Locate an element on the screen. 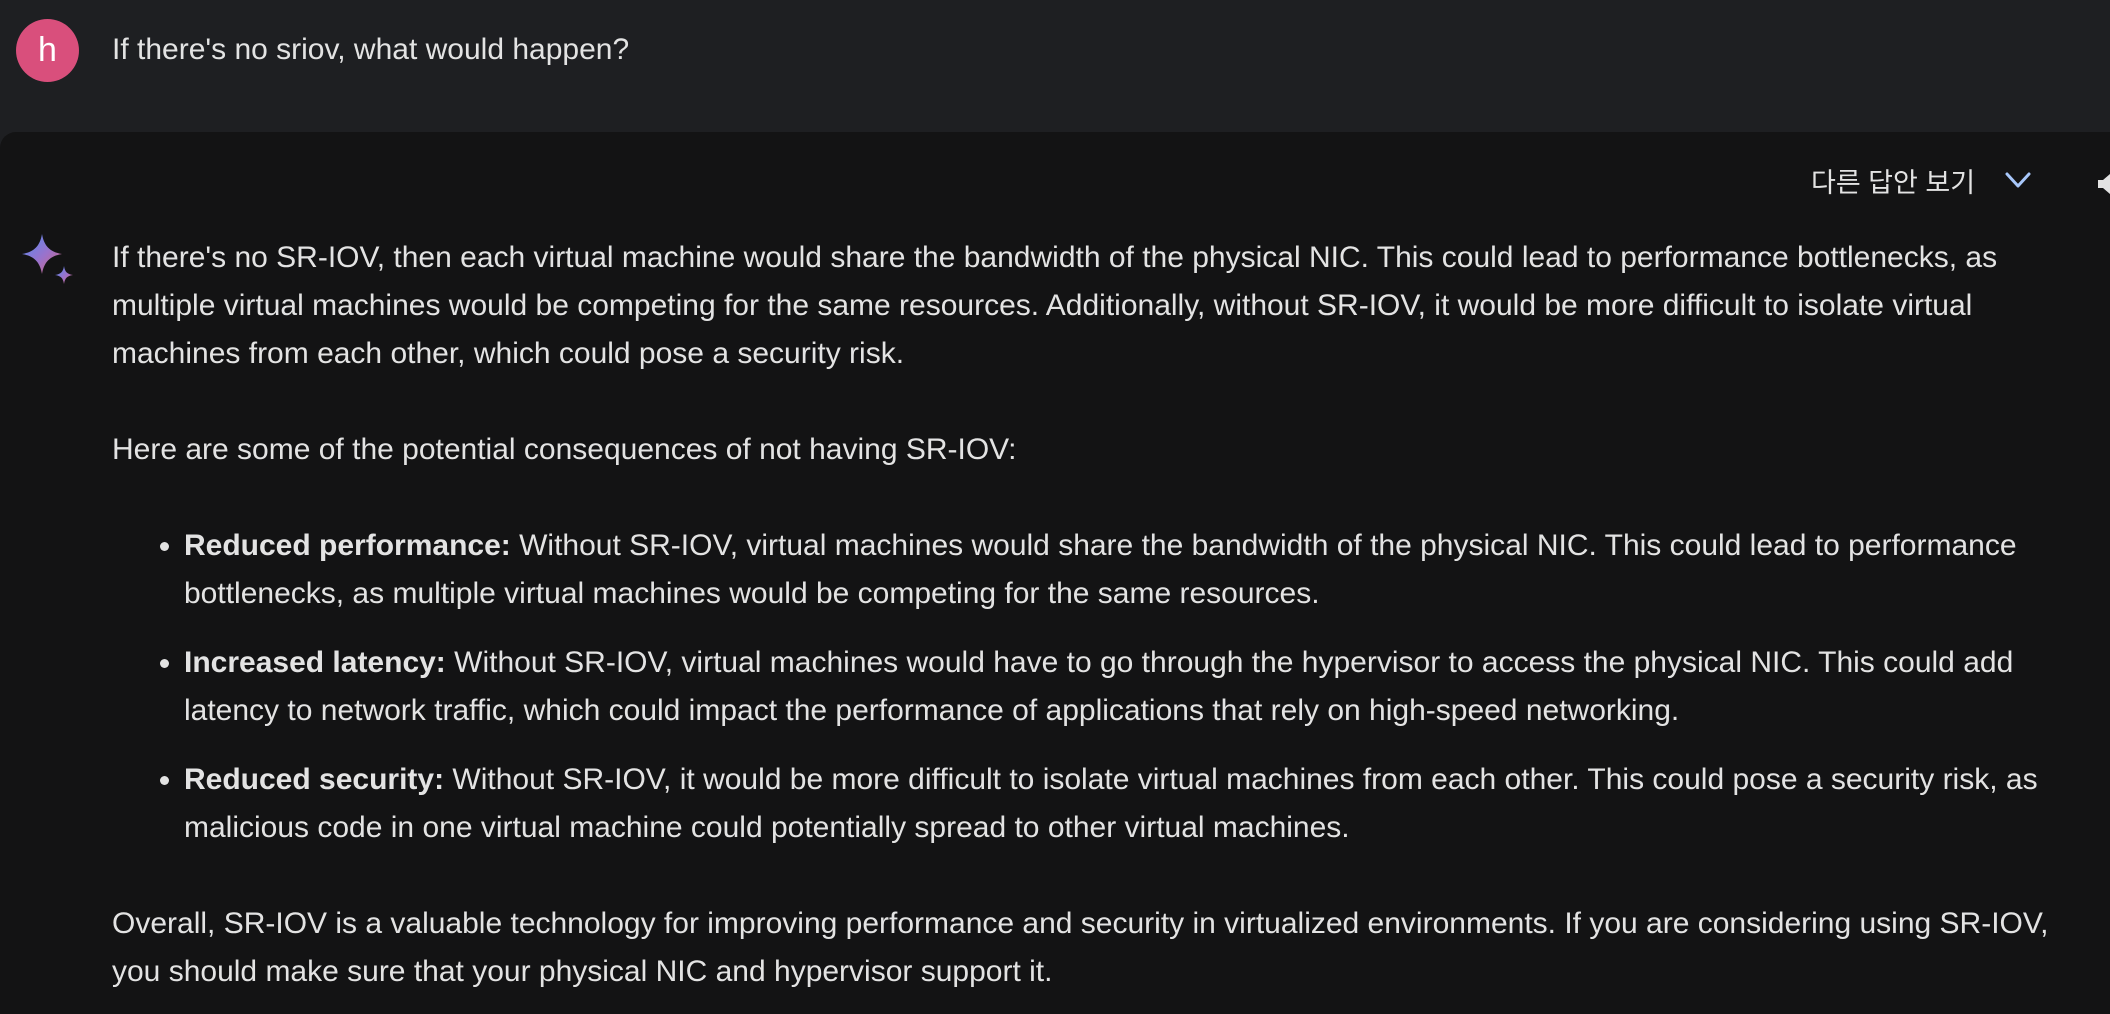 The height and width of the screenshot is (1014, 2110). list-item-title: Increased latency: is located at coordinates (315, 662).